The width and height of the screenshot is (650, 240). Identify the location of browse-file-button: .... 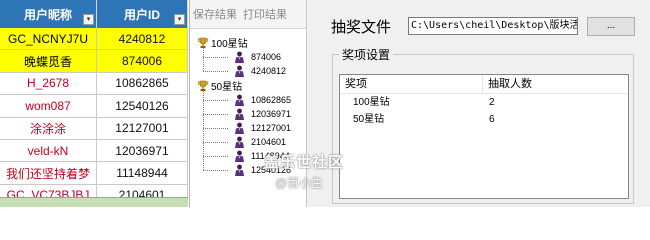
(611, 26).